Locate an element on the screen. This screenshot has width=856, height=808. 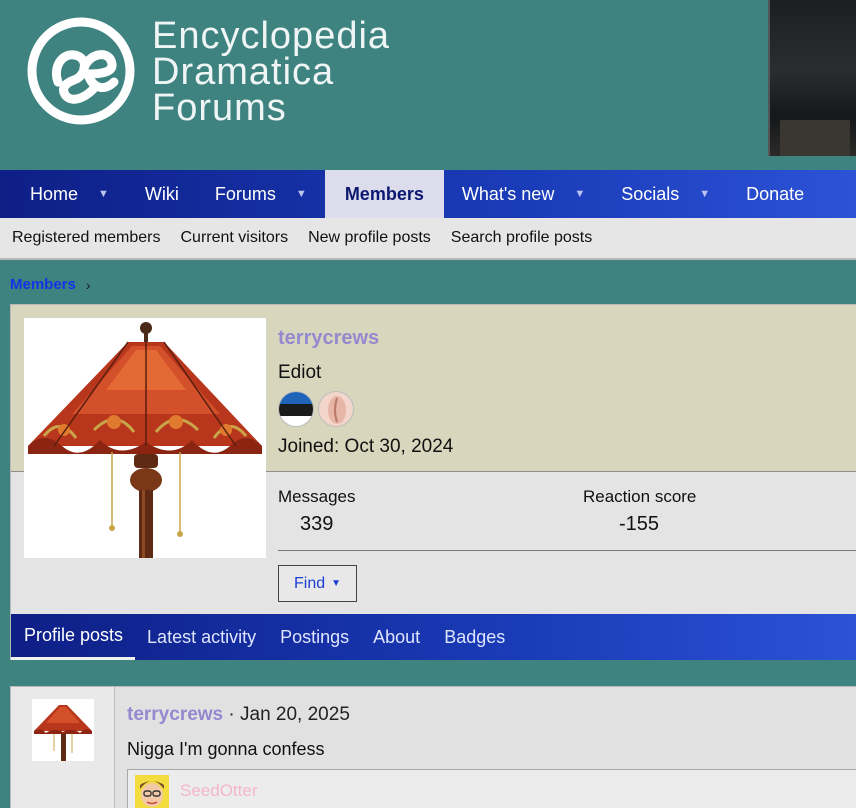
subnav-current-visitors: Current visitors is located at coordinates (235, 238).